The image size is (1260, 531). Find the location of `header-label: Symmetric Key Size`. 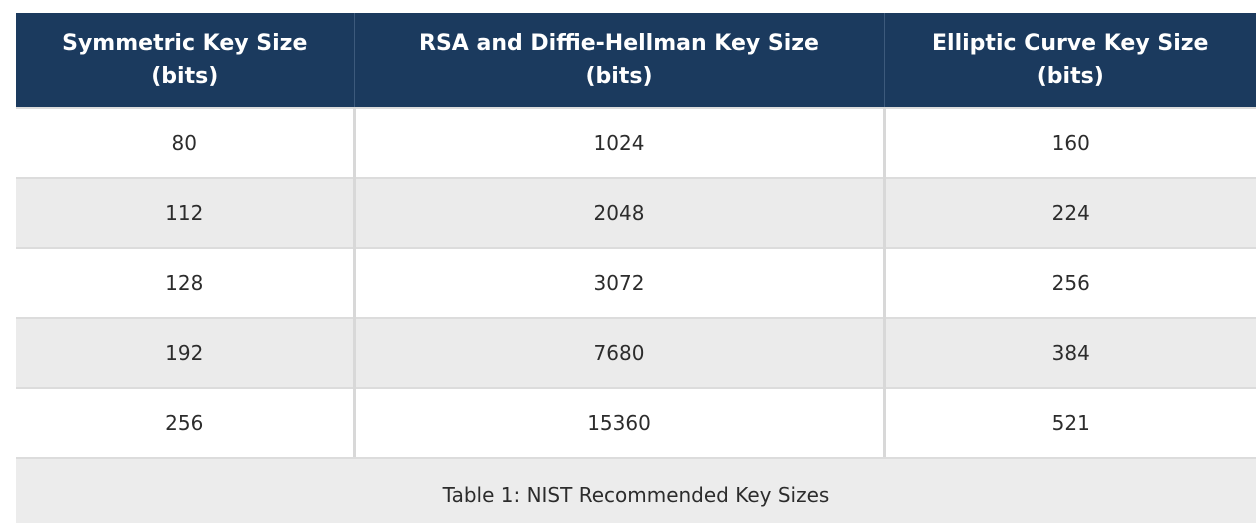

header-label: Symmetric Key Size is located at coordinates (185, 43).